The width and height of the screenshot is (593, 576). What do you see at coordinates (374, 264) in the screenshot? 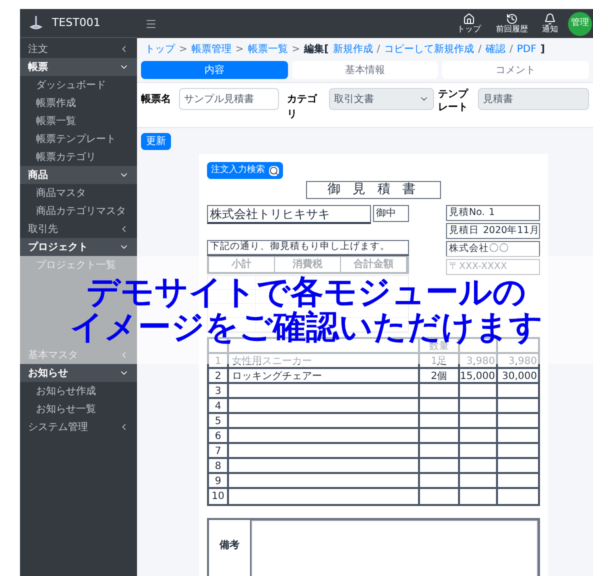
I see `table-header: 合計金額` at bounding box center [374, 264].